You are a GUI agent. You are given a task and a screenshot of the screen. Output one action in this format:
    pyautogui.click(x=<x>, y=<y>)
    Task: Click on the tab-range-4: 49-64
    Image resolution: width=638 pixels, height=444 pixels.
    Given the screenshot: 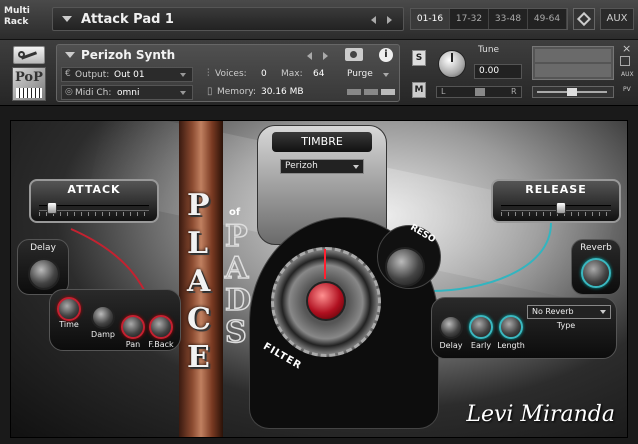 What is the action you would take?
    pyautogui.click(x=547, y=19)
    